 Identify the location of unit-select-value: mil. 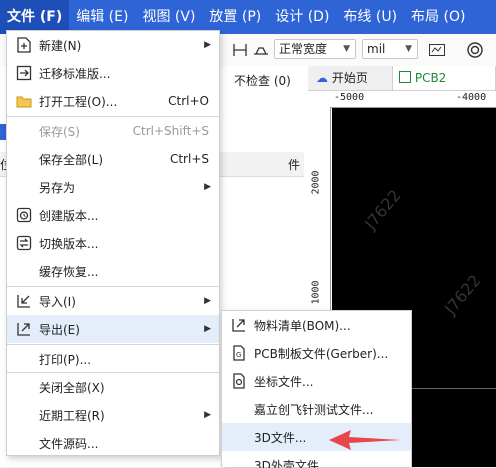
(376, 49).